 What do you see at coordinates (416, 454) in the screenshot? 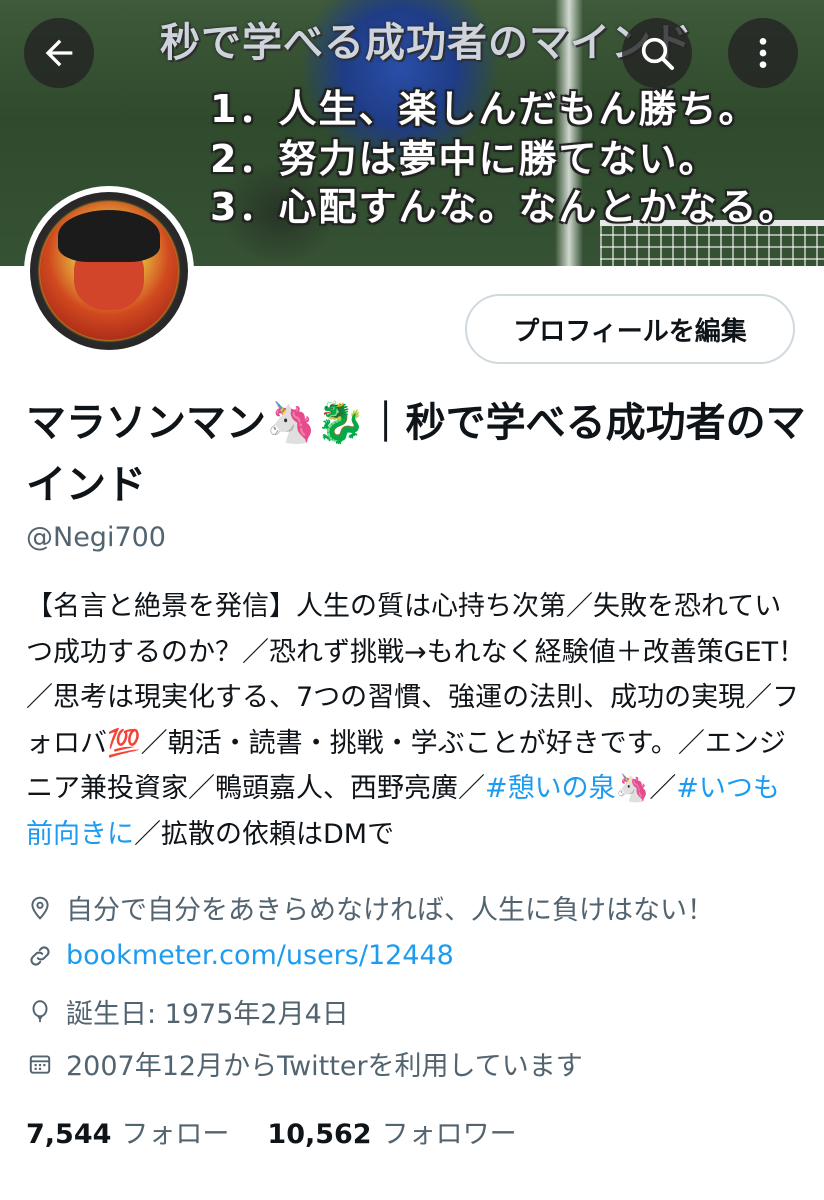
I see `display-name: マラソンマン🦄🐉｜秒で学べる成功者のマインド` at bounding box center [416, 454].